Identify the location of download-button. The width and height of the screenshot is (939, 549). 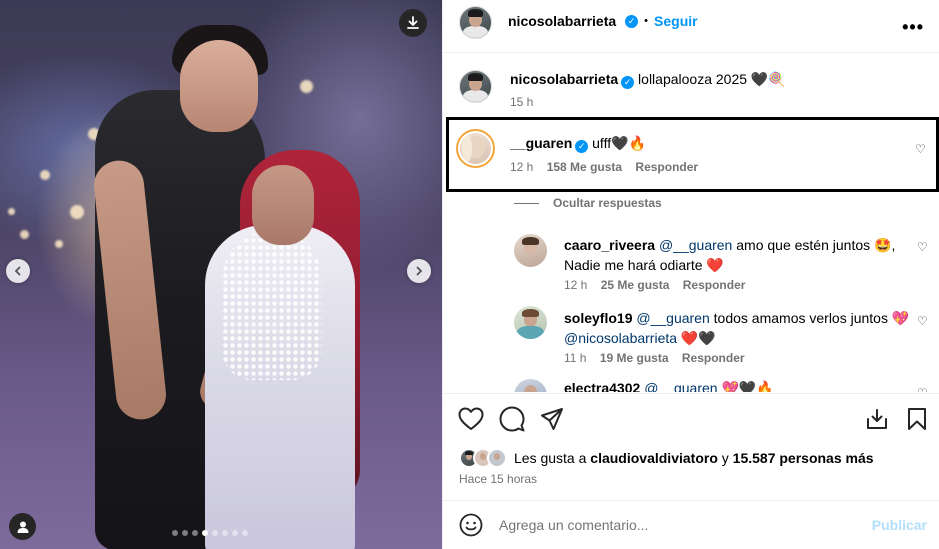
(413, 23).